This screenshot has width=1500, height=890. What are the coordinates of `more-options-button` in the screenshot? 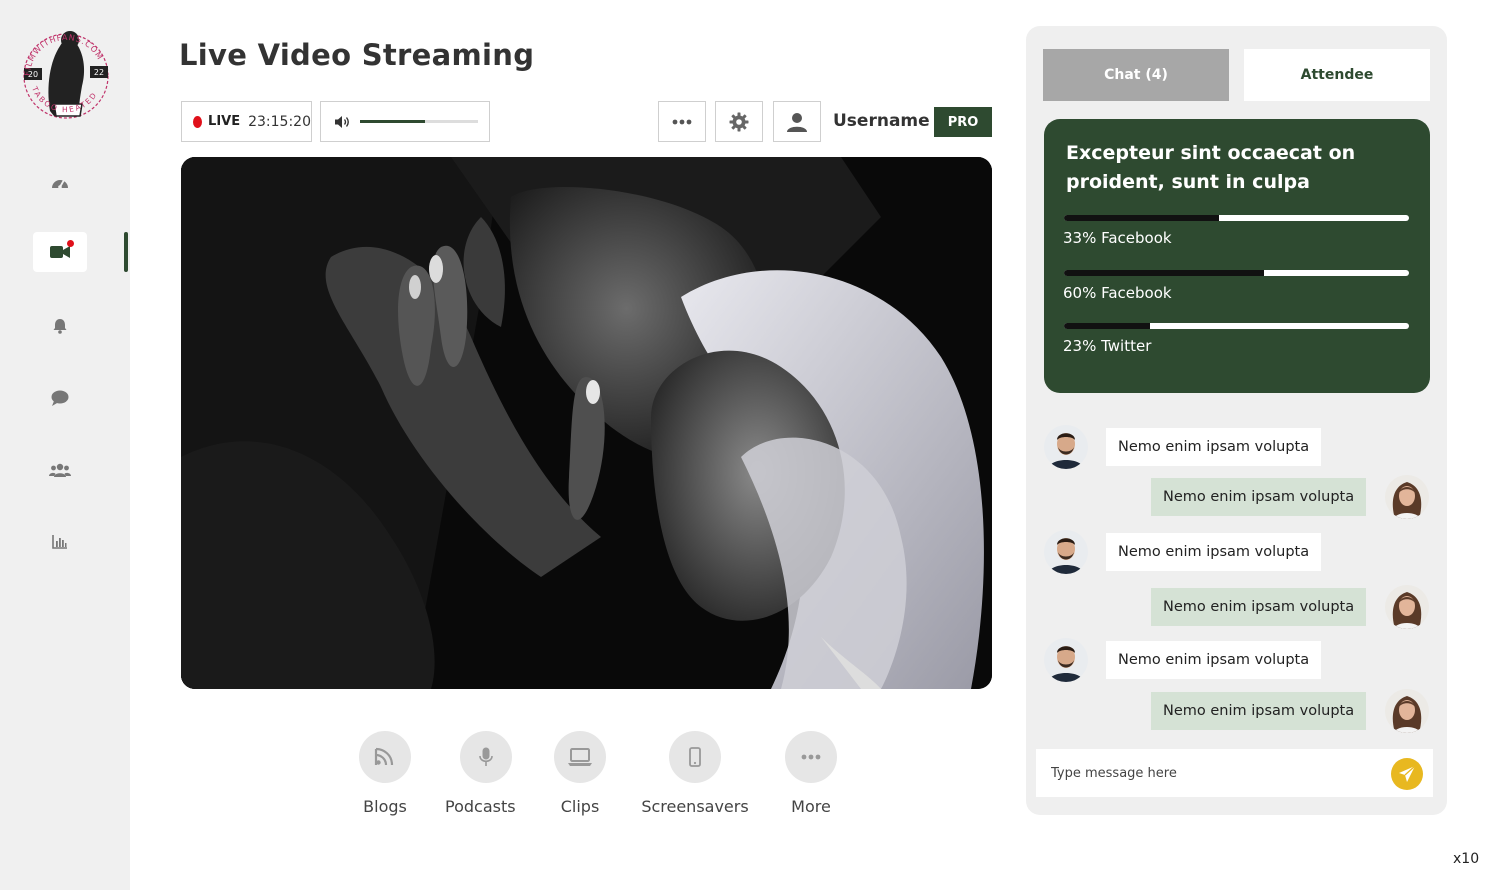 It's located at (682, 121).